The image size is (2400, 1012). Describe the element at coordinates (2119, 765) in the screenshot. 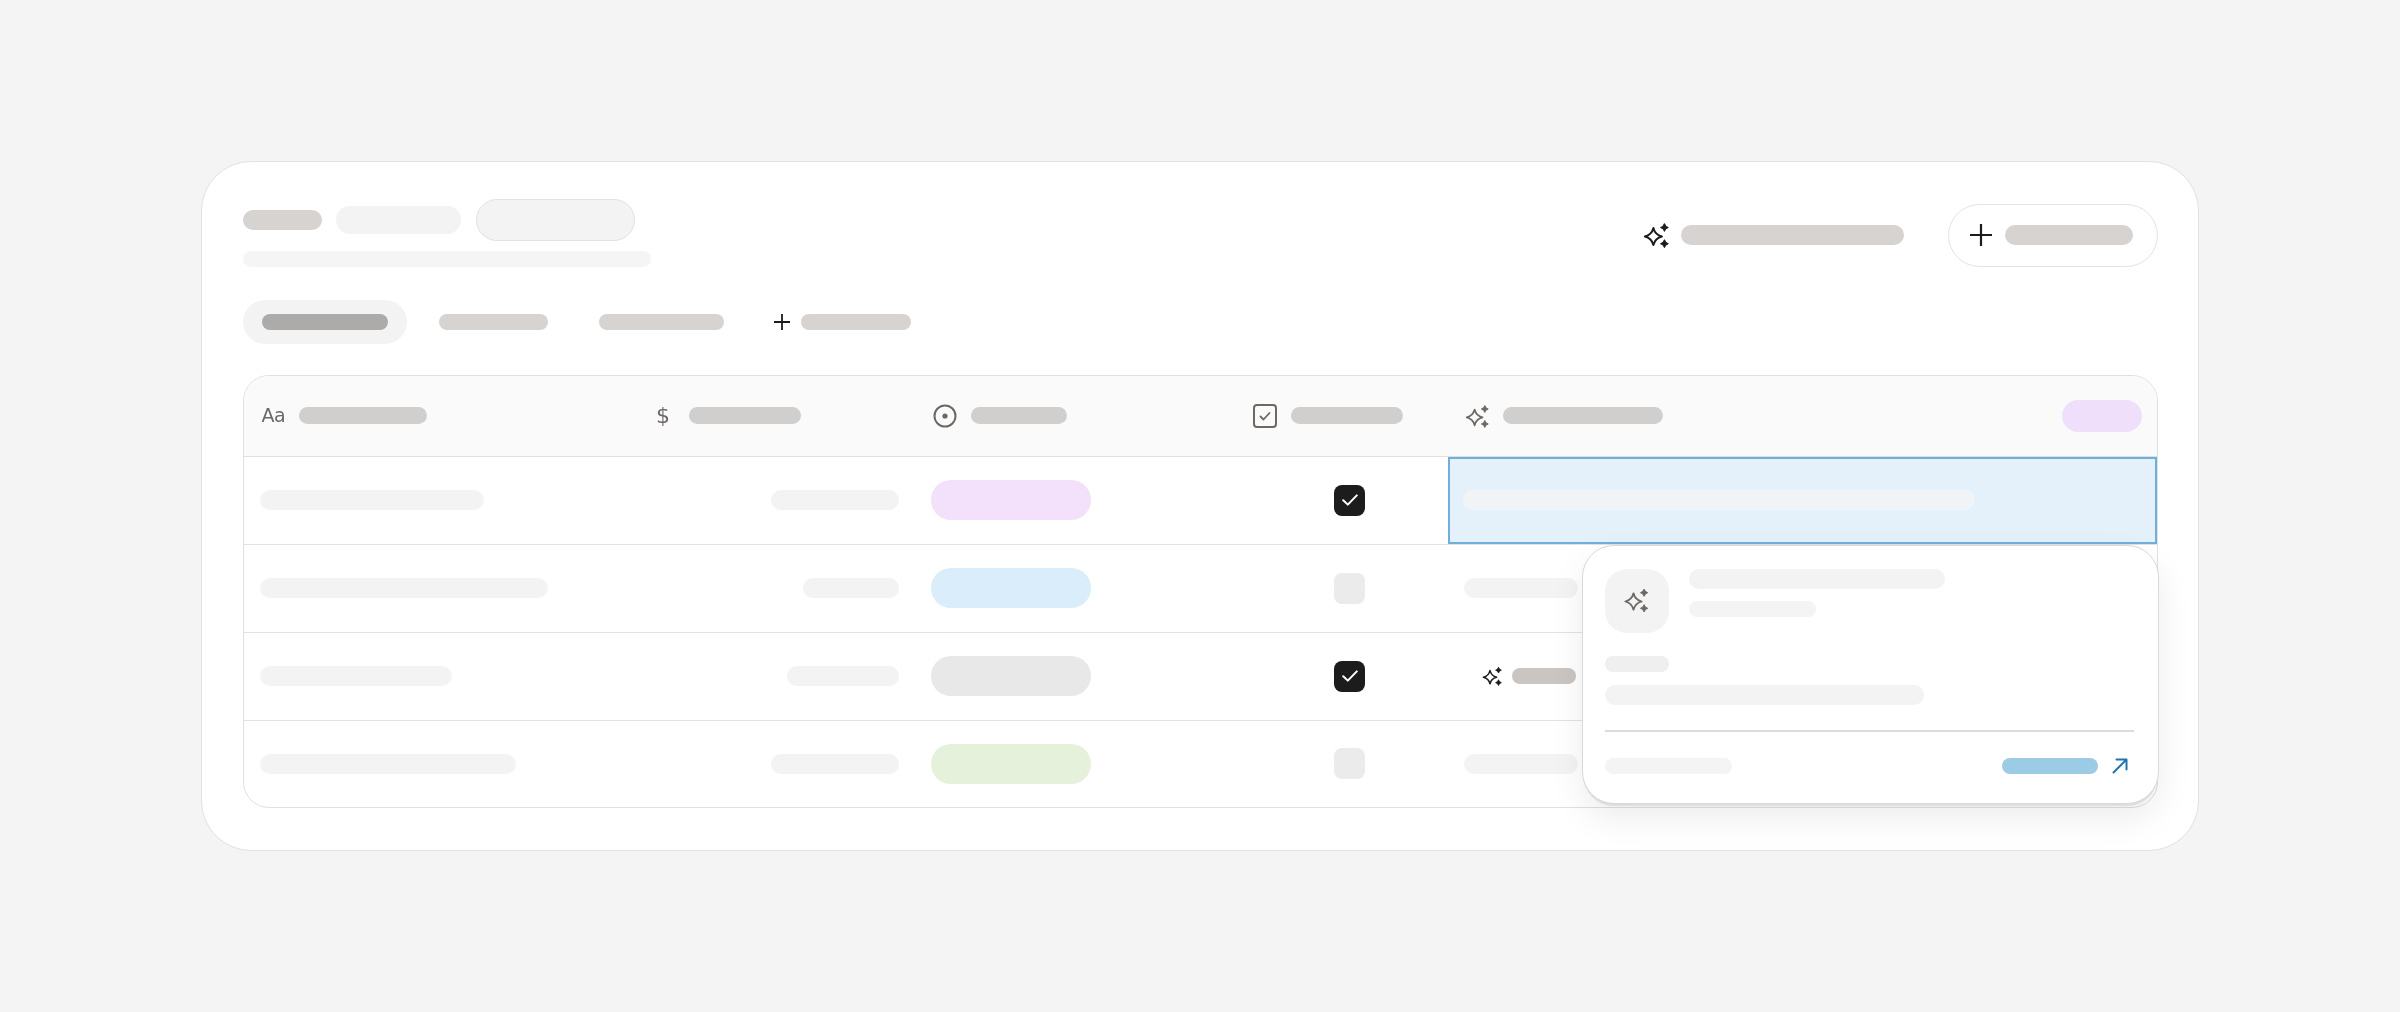

I see `arrow-icon` at that location.